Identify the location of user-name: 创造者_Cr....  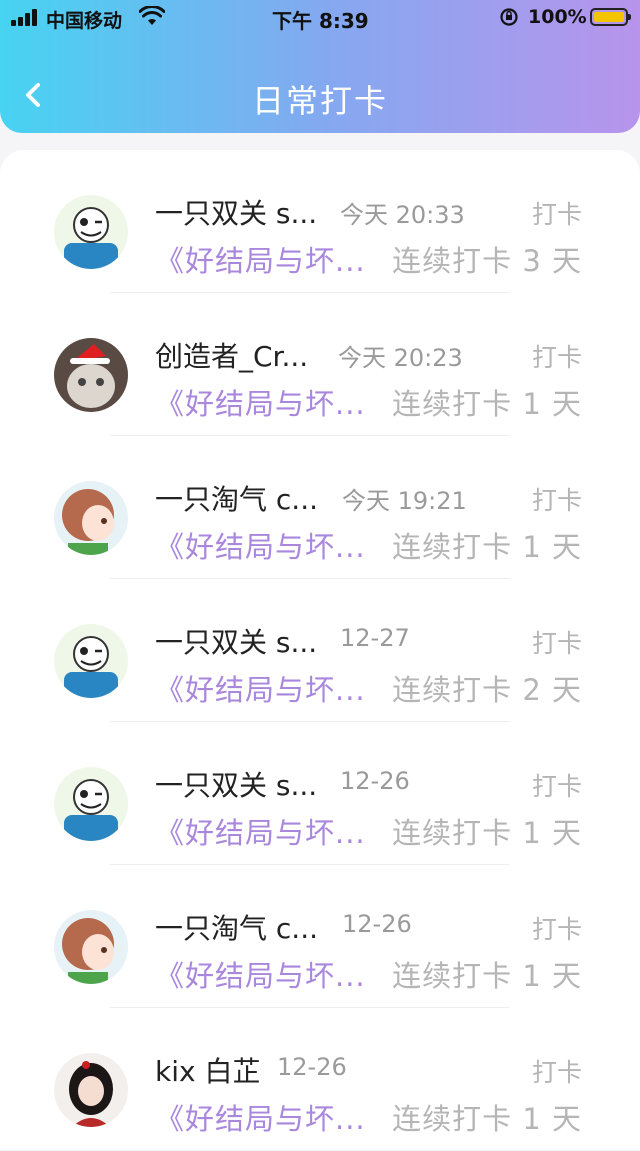
(232, 356).